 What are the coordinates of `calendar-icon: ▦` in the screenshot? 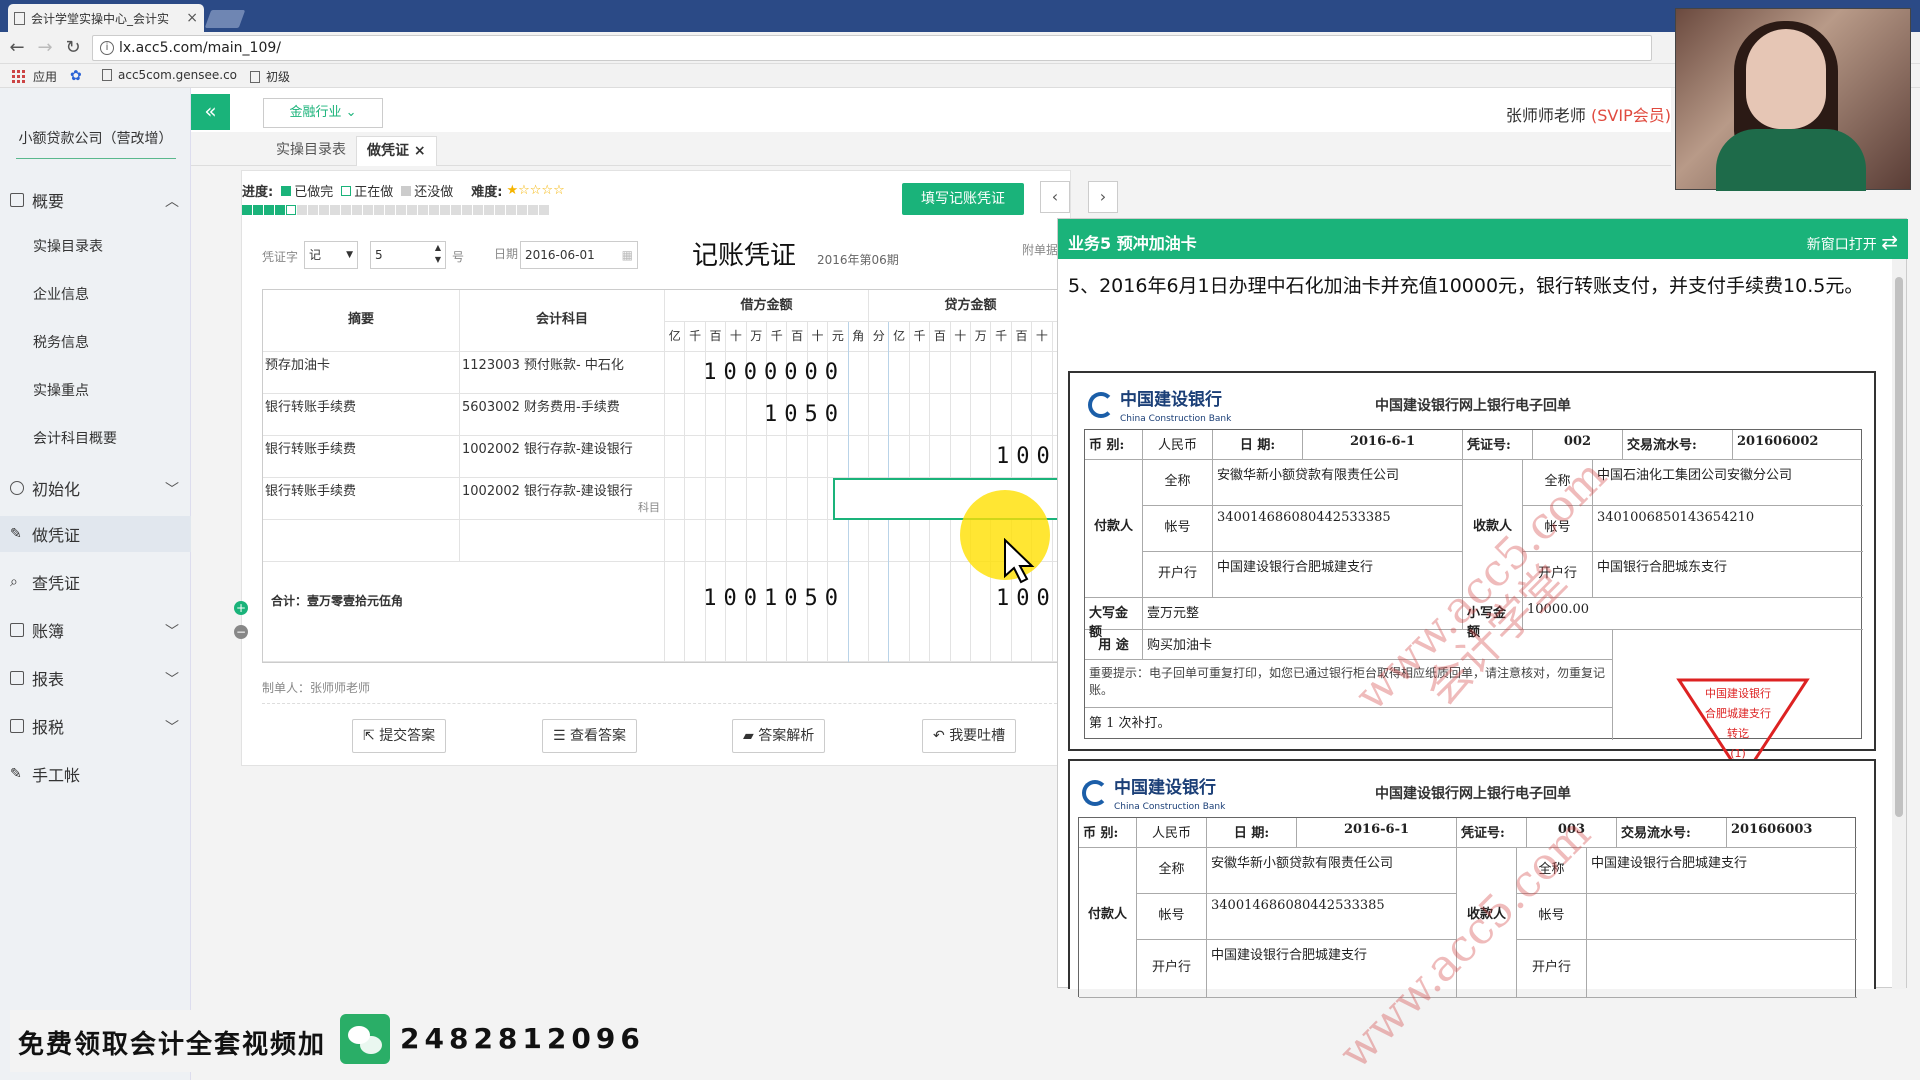 It's located at (627, 255).